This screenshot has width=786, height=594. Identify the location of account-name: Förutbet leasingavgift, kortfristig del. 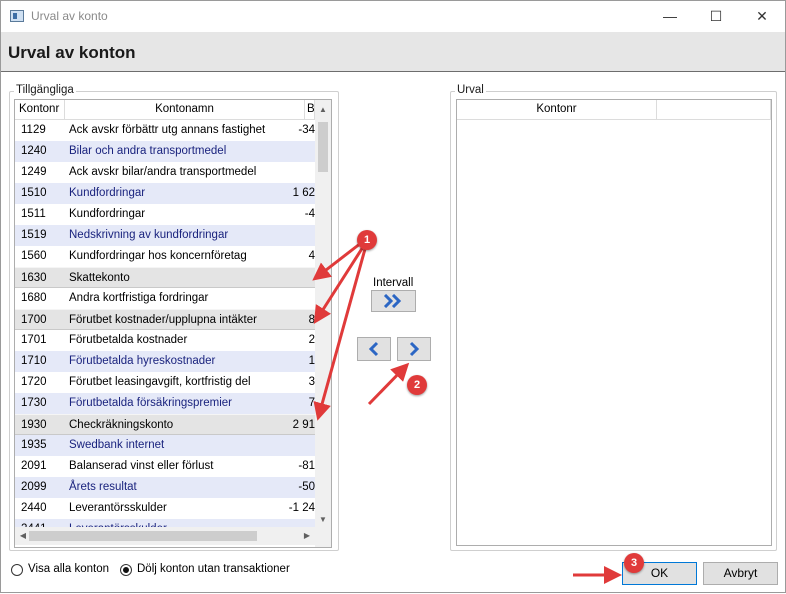
(160, 382).